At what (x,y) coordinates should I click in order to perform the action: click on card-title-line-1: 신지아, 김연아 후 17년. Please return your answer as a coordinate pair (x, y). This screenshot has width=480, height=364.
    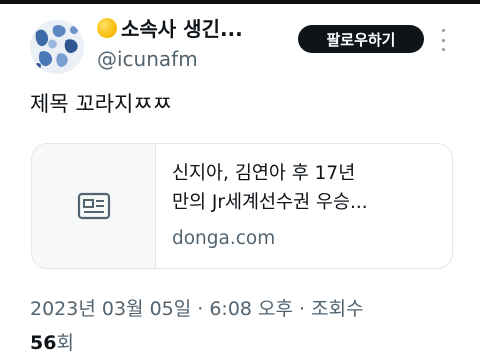
    Looking at the image, I should click on (264, 173).